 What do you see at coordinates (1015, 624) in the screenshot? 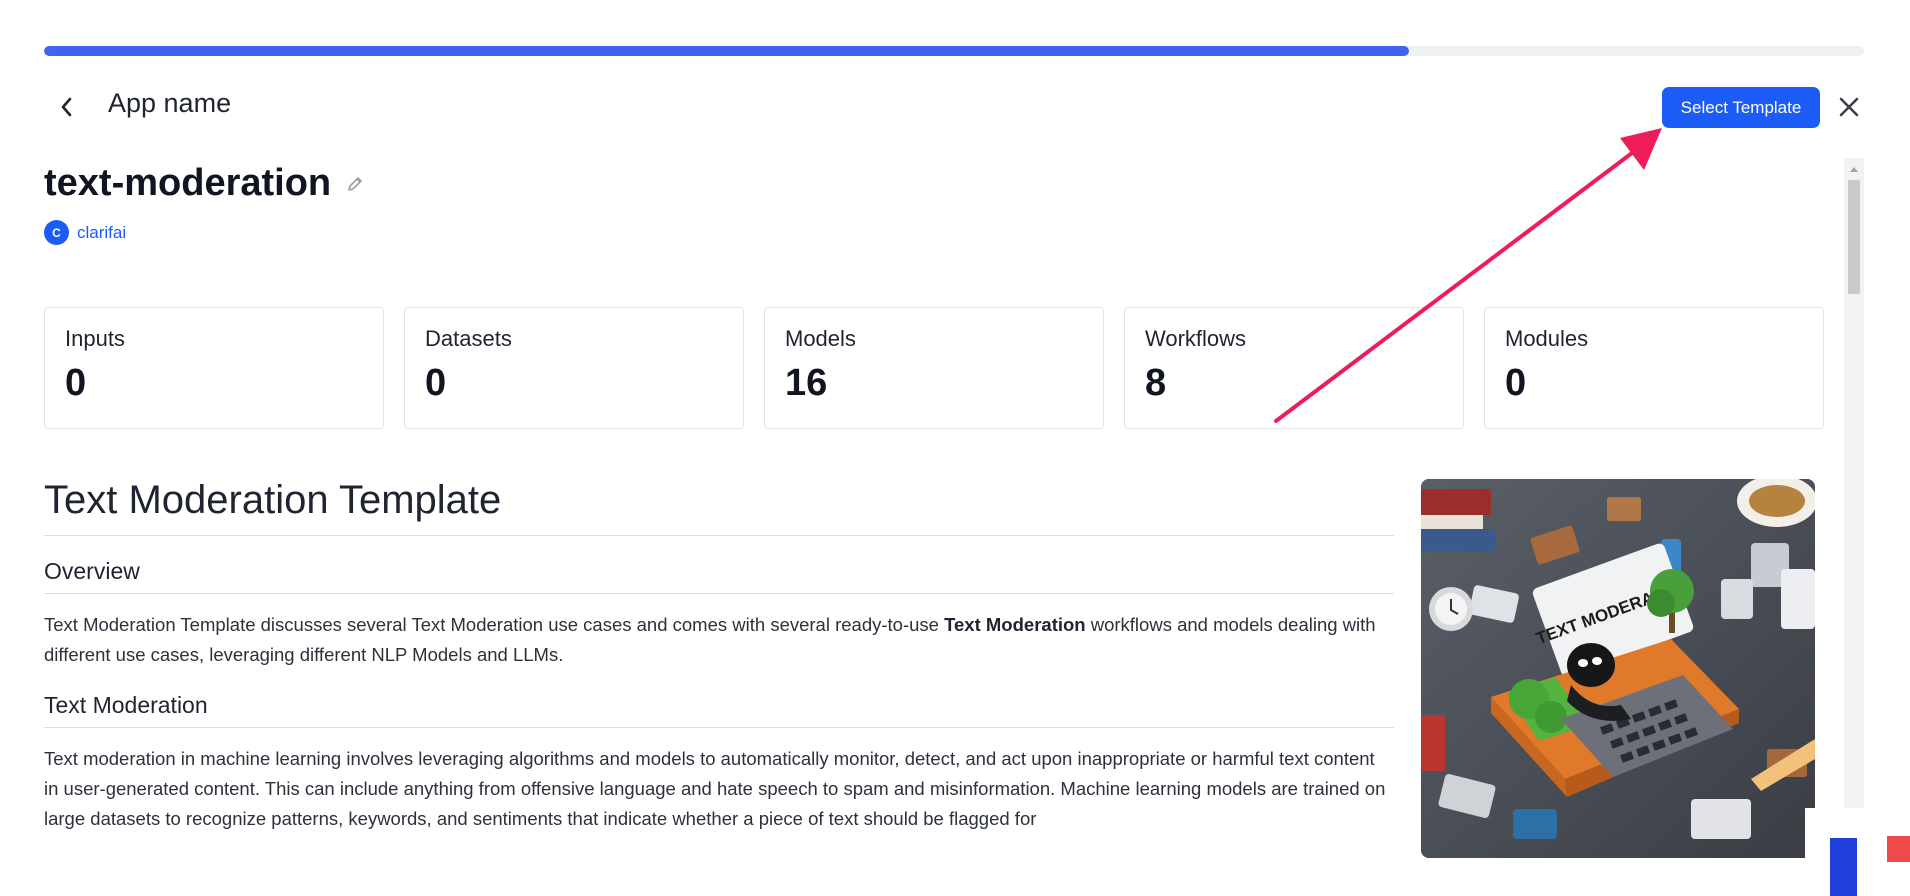
I see `overview-text-bold: Text Moderation` at bounding box center [1015, 624].